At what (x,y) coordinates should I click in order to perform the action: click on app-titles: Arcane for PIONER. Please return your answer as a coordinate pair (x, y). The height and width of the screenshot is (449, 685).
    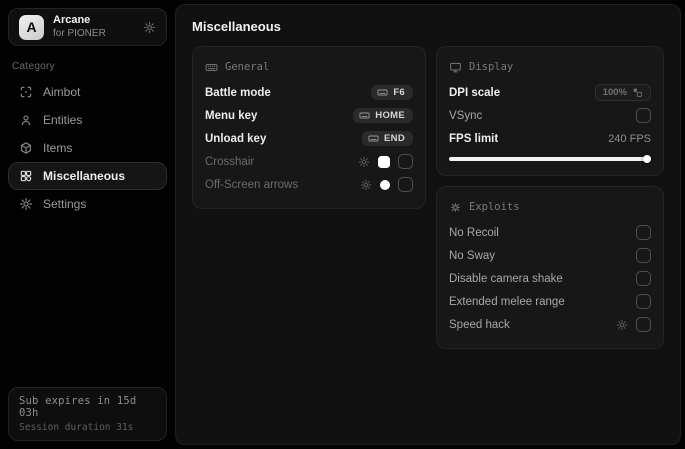
    Looking at the image, I should click on (93, 27).